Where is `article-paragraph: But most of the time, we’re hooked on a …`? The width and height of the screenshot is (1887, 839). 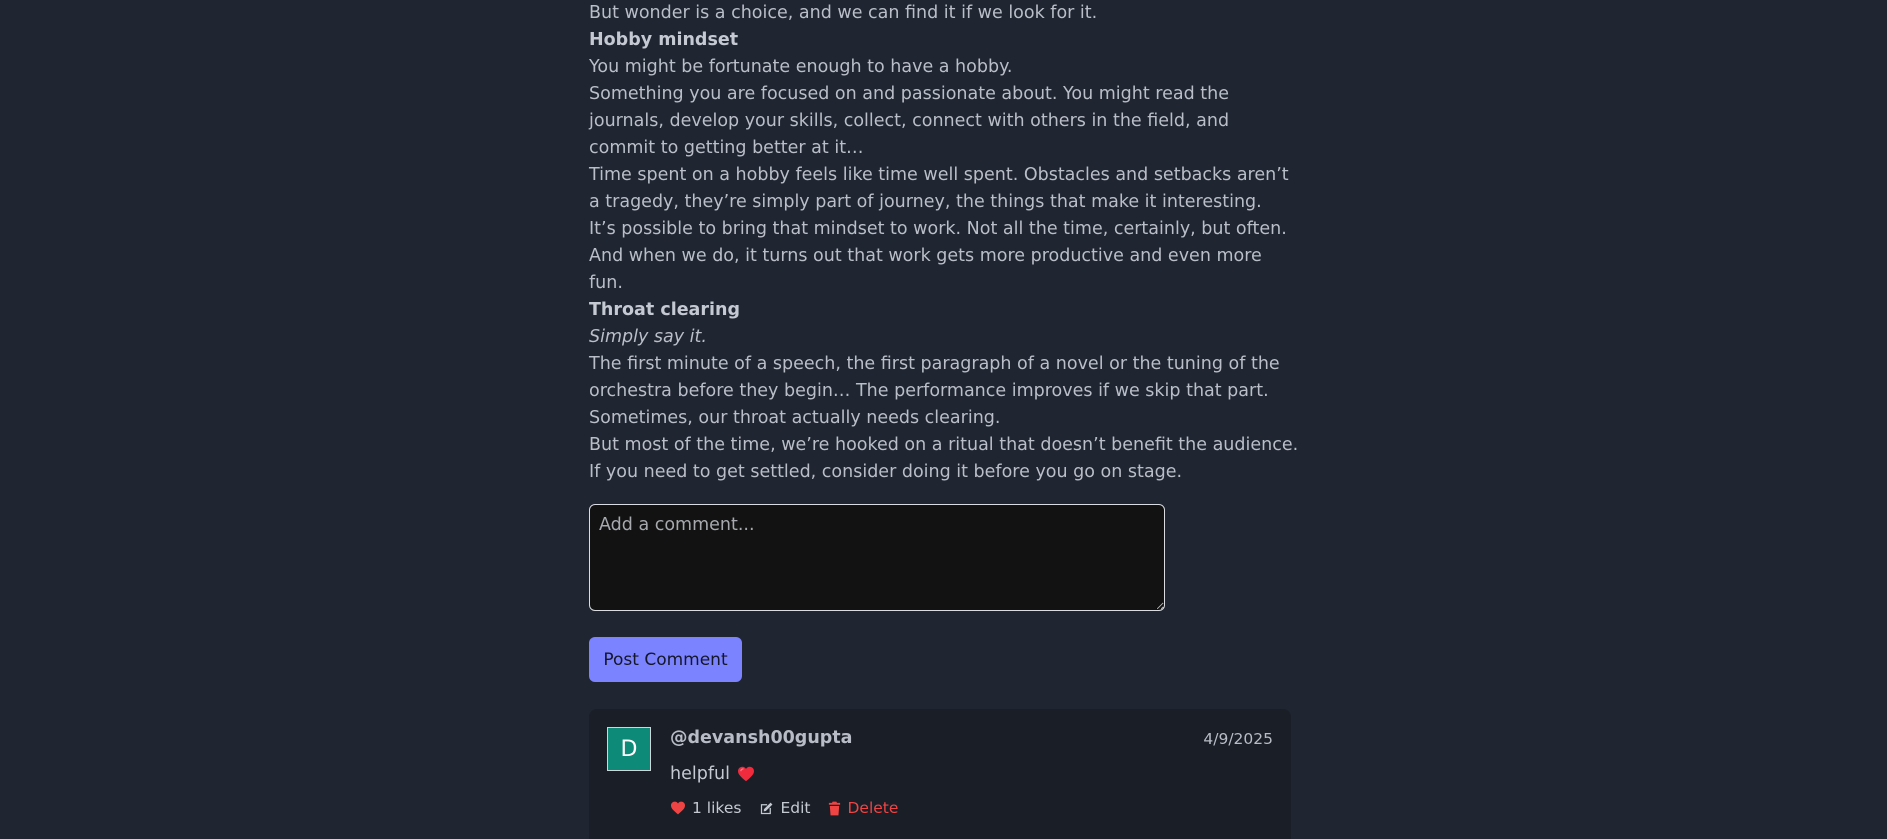
article-paragraph: But most of the time, we’re hooked on a … is located at coordinates (944, 445).